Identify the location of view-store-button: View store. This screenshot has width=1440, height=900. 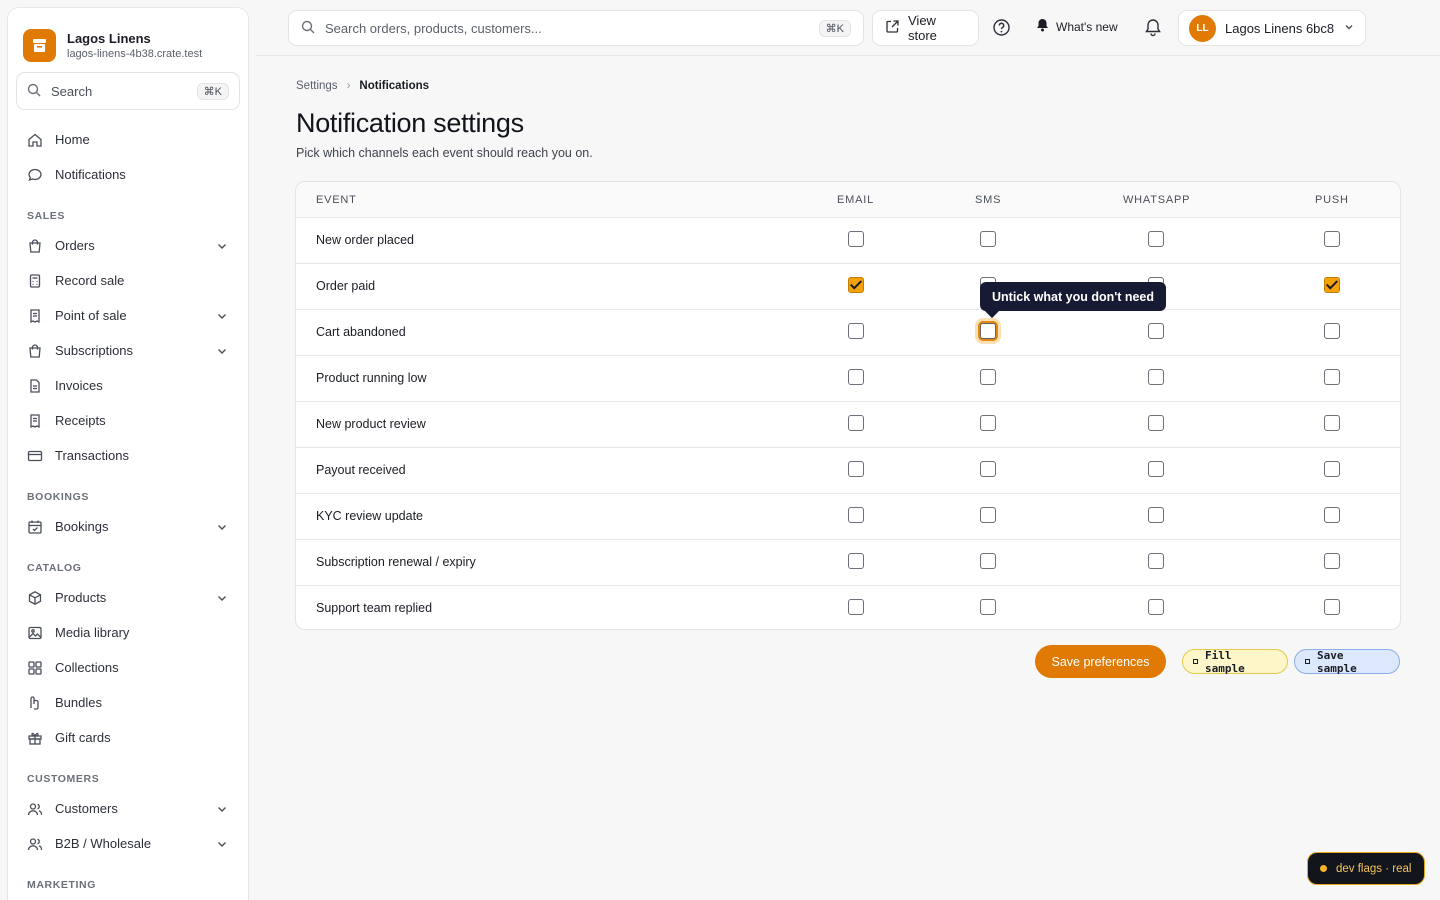
(925, 28).